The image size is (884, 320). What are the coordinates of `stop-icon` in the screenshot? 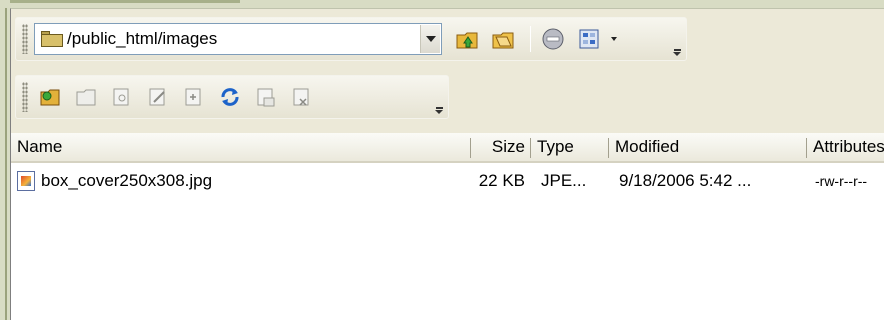 It's located at (553, 39).